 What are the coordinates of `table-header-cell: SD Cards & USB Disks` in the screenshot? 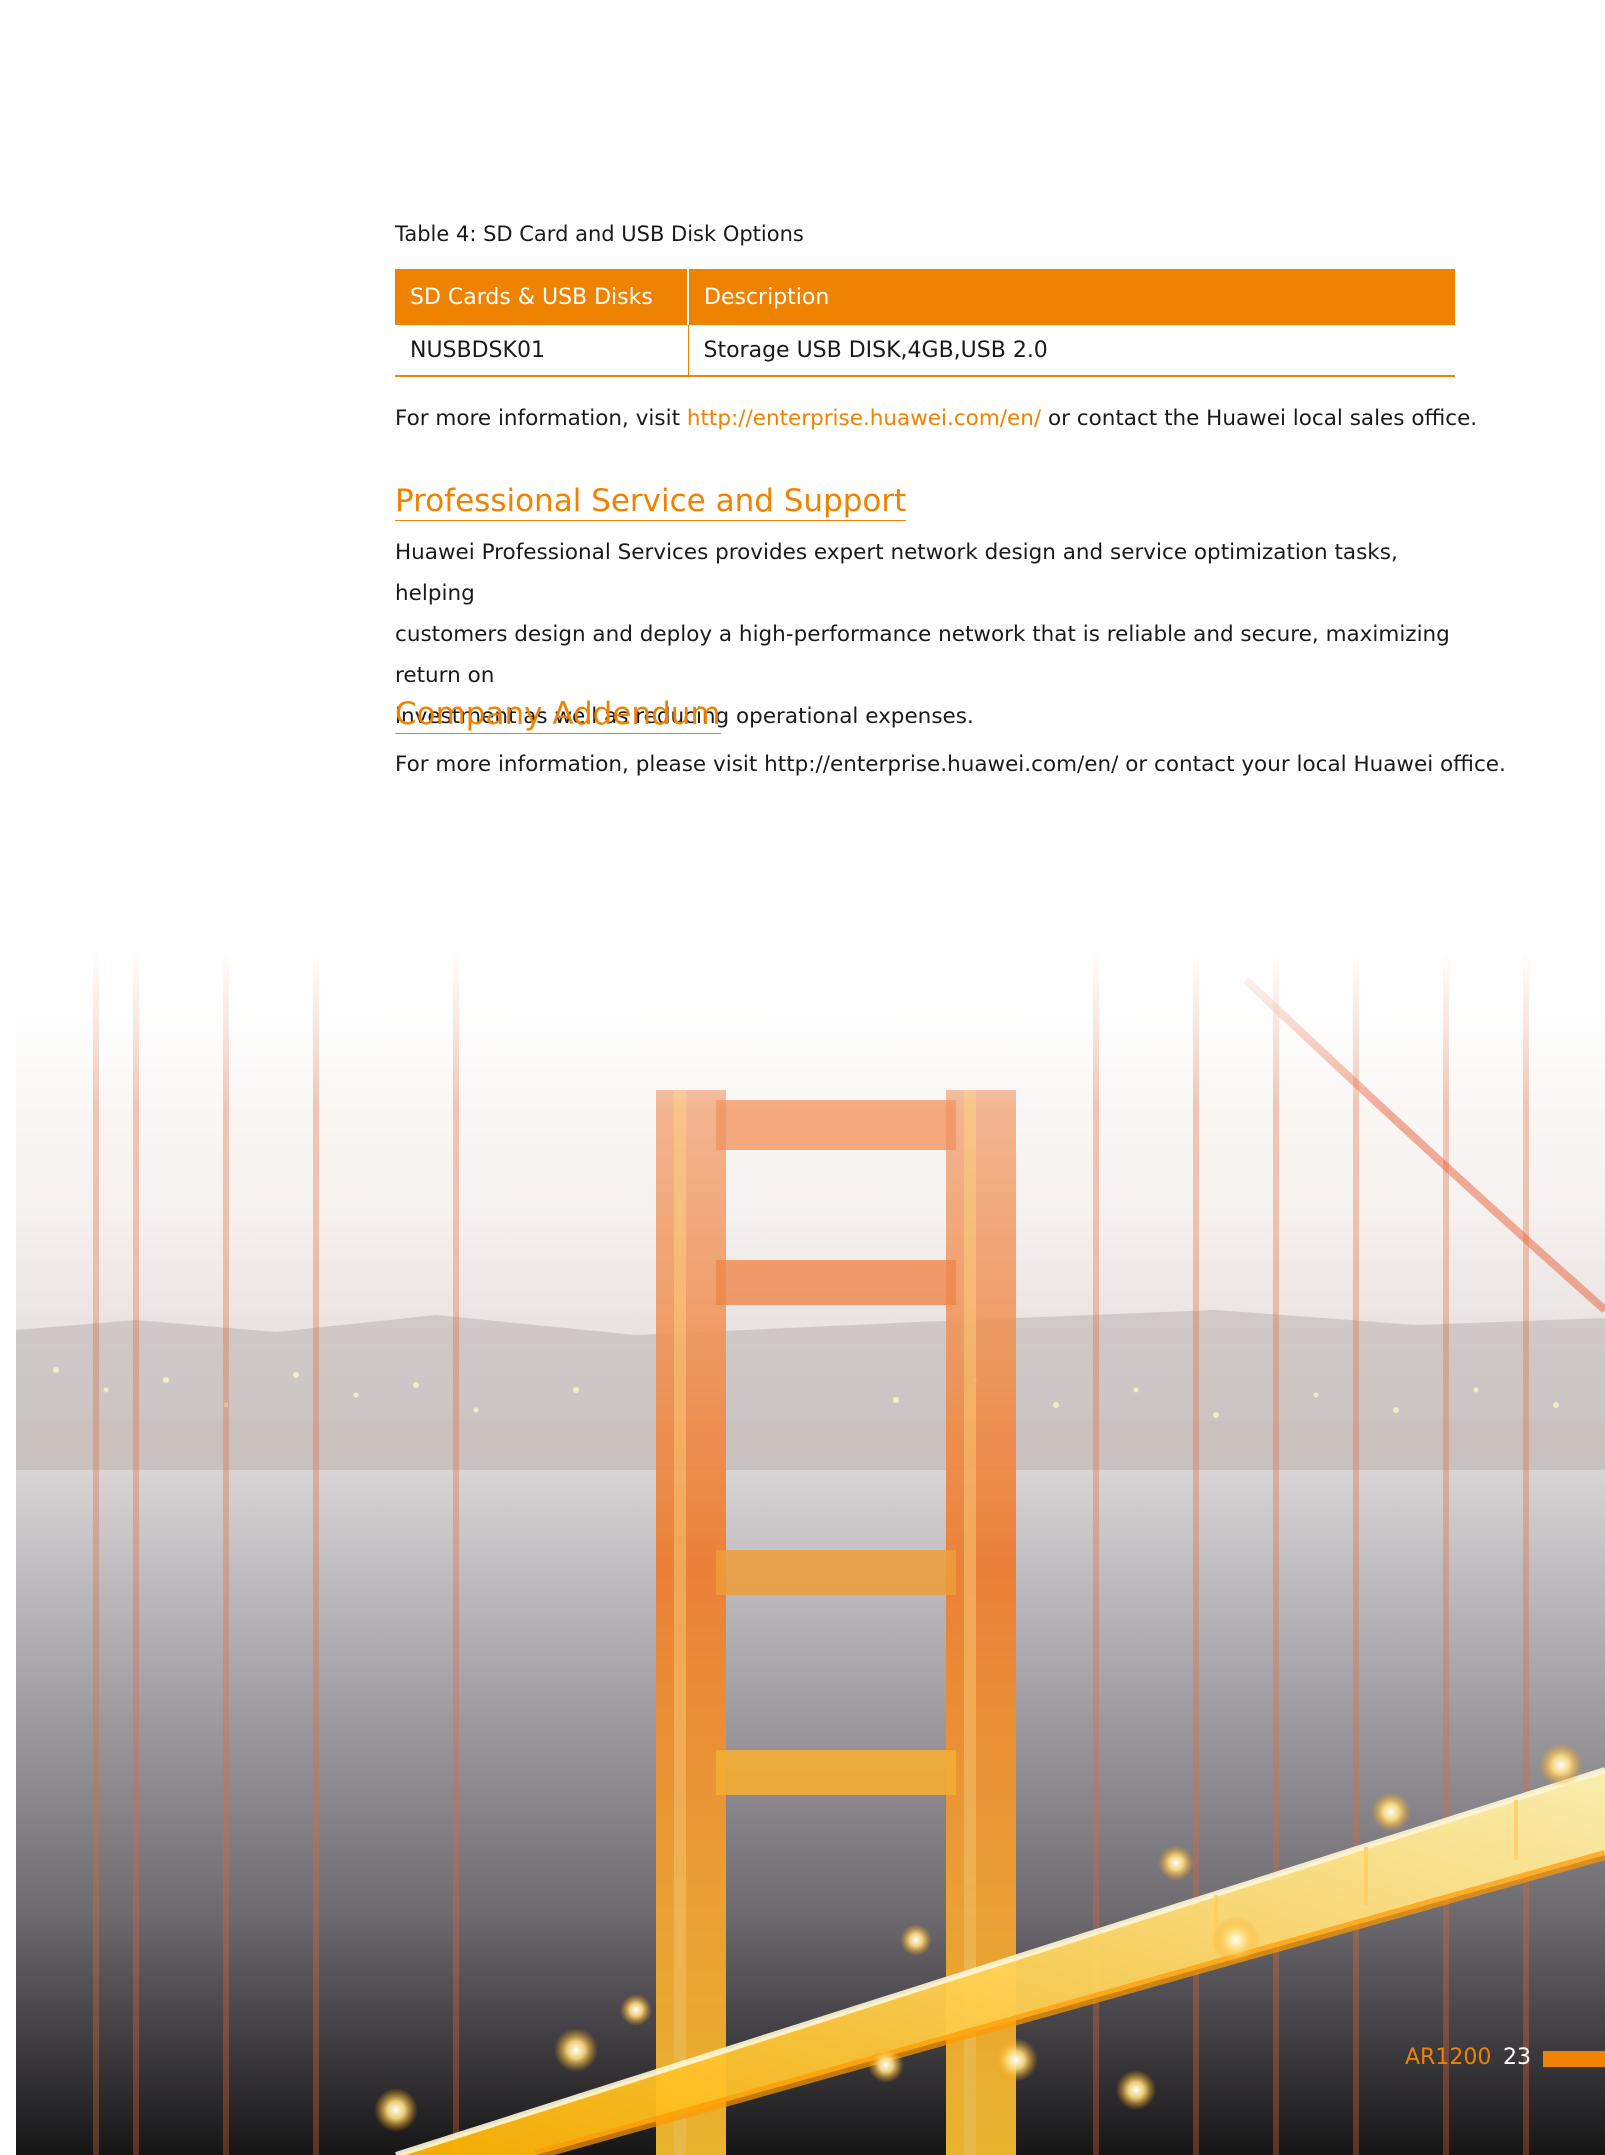 It's located at (541, 297).